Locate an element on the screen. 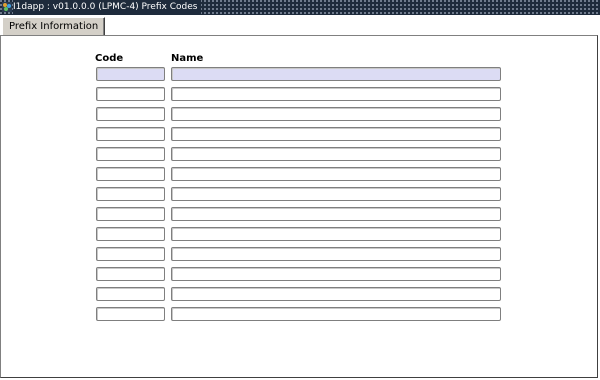 The image size is (600, 380). tab-strip: Prefix Information is located at coordinates (300, 25).